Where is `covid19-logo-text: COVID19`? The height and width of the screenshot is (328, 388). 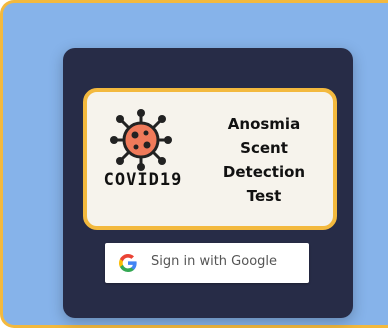 covid19-logo-text: COVID19 is located at coordinates (143, 180).